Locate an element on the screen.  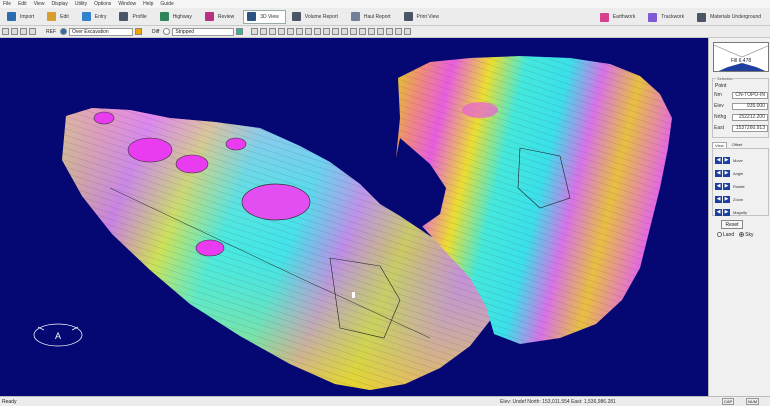
reset-button: Reset is located at coordinates (732, 224).